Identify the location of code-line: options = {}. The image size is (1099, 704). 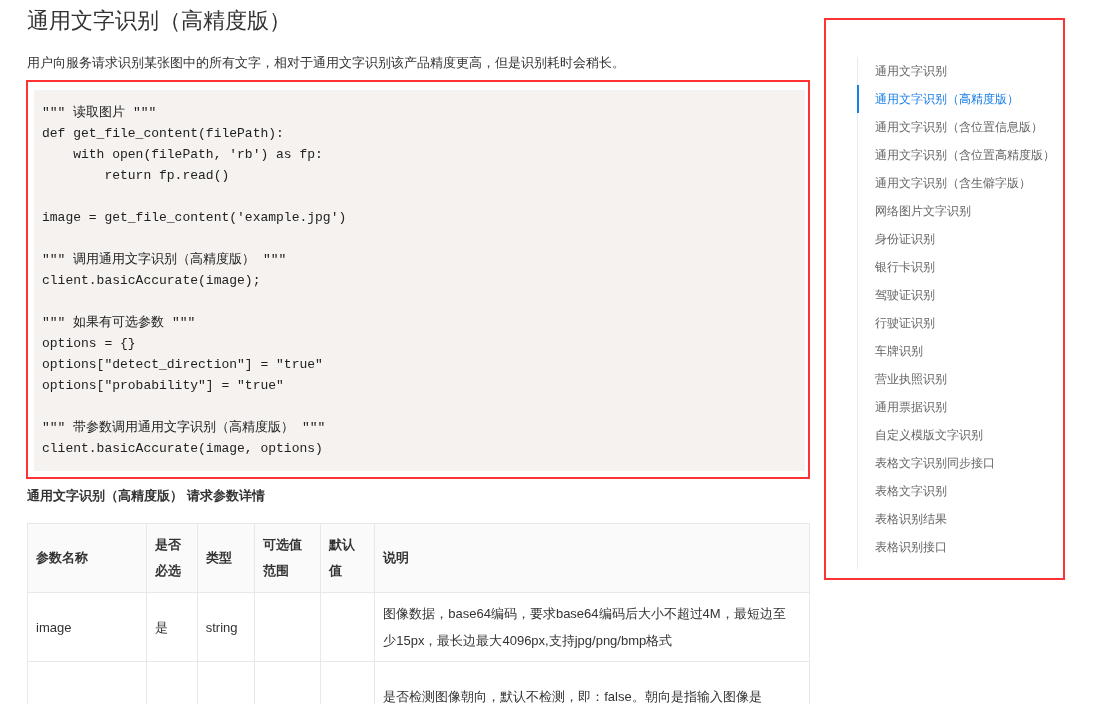
(89, 344).